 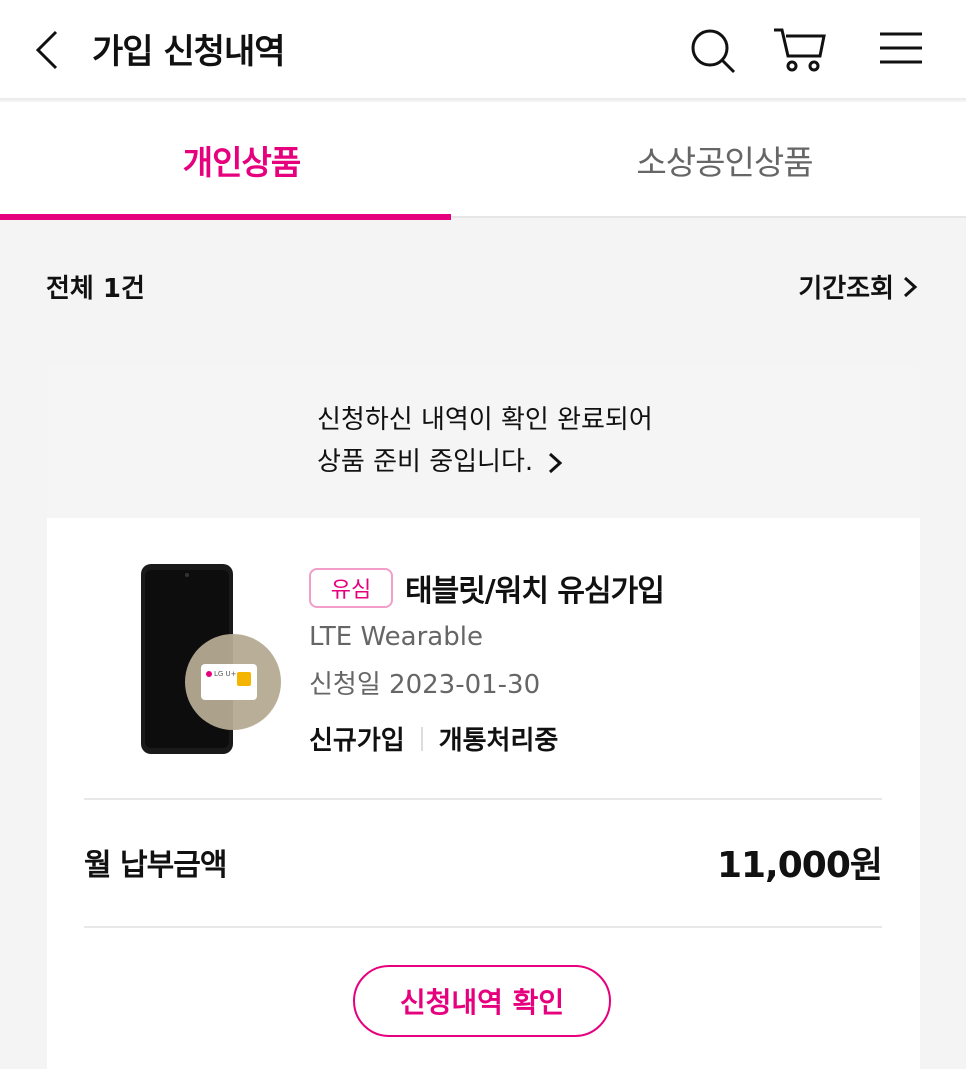 What do you see at coordinates (396, 637) in the screenshot?
I see `plan-name: LTE Wearable` at bounding box center [396, 637].